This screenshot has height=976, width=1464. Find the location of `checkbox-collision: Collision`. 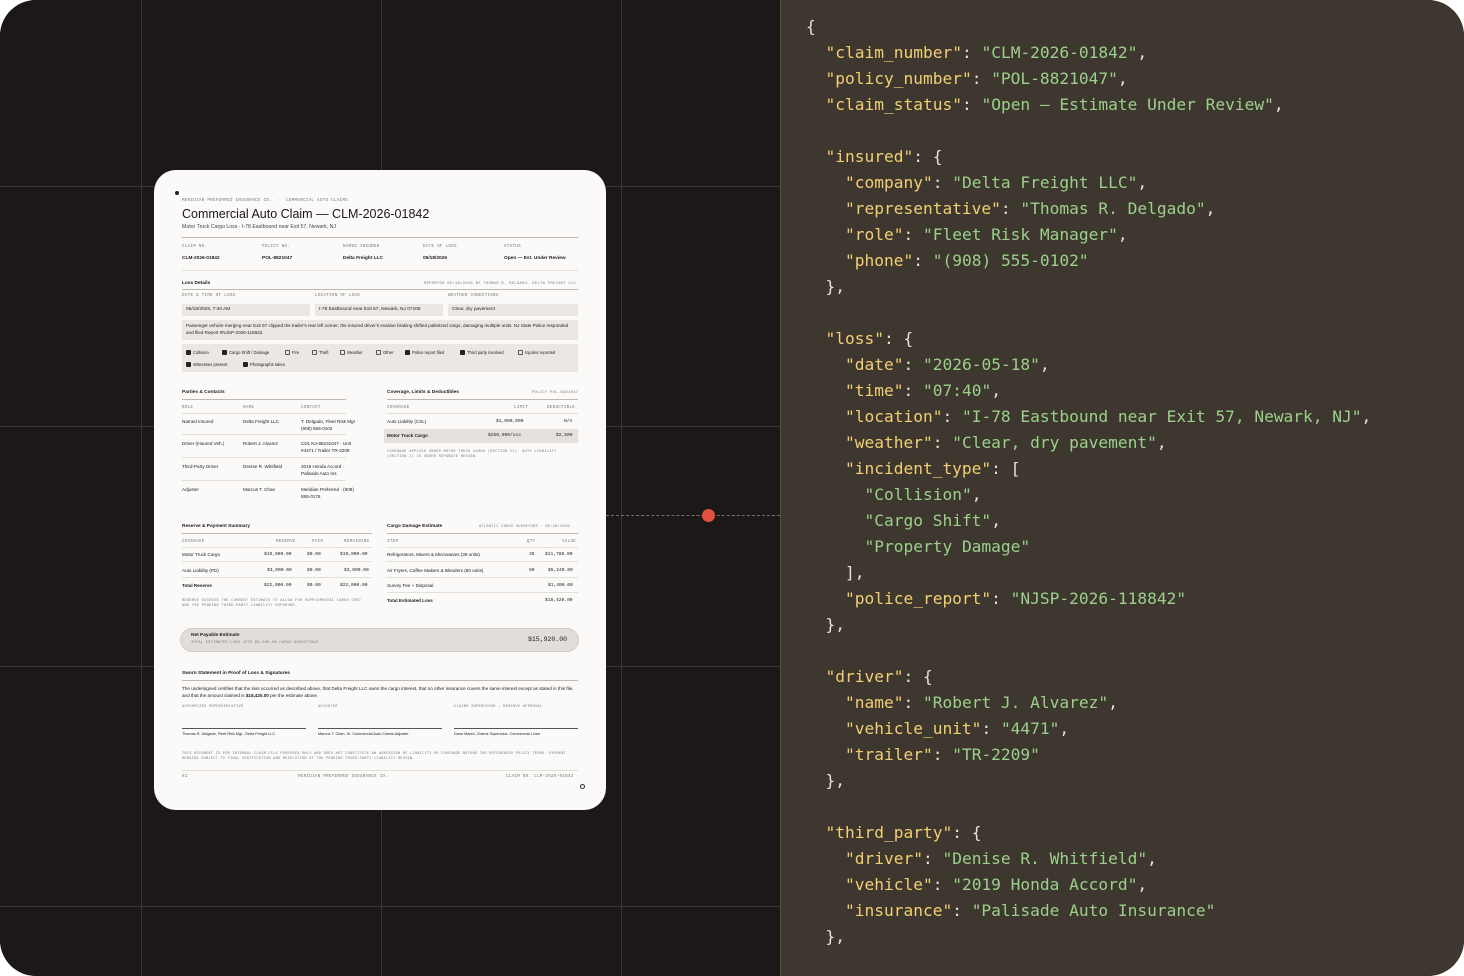

checkbox-collision: Collision is located at coordinates (197, 352).